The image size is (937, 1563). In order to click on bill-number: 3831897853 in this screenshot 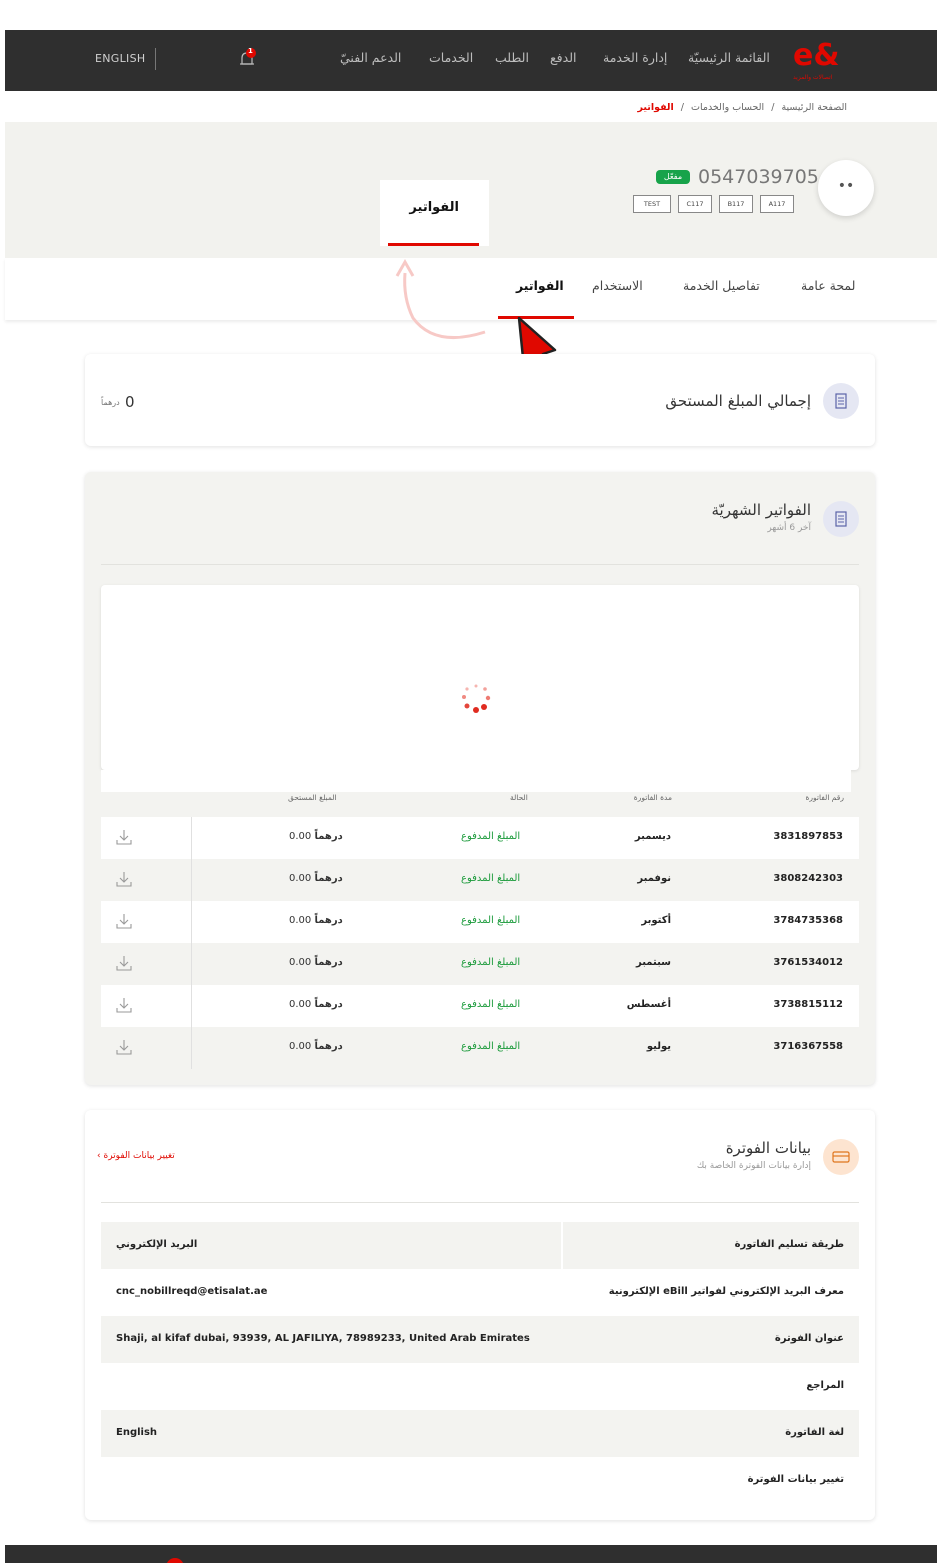, I will do `click(808, 836)`.